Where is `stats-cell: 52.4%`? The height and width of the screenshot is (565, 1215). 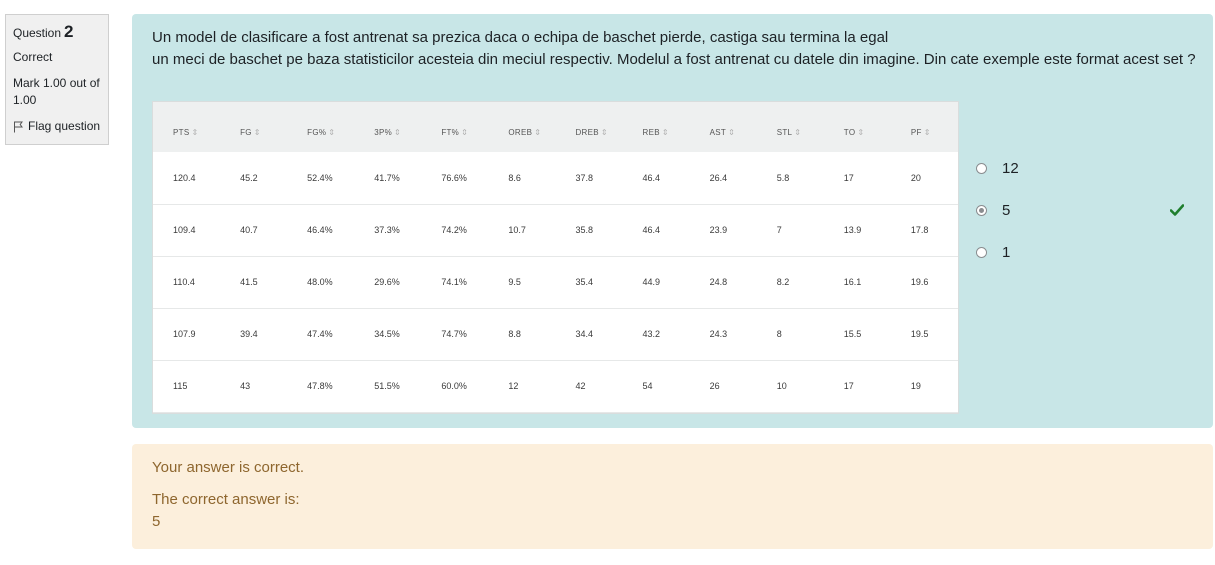 stats-cell: 52.4% is located at coordinates (320, 177).